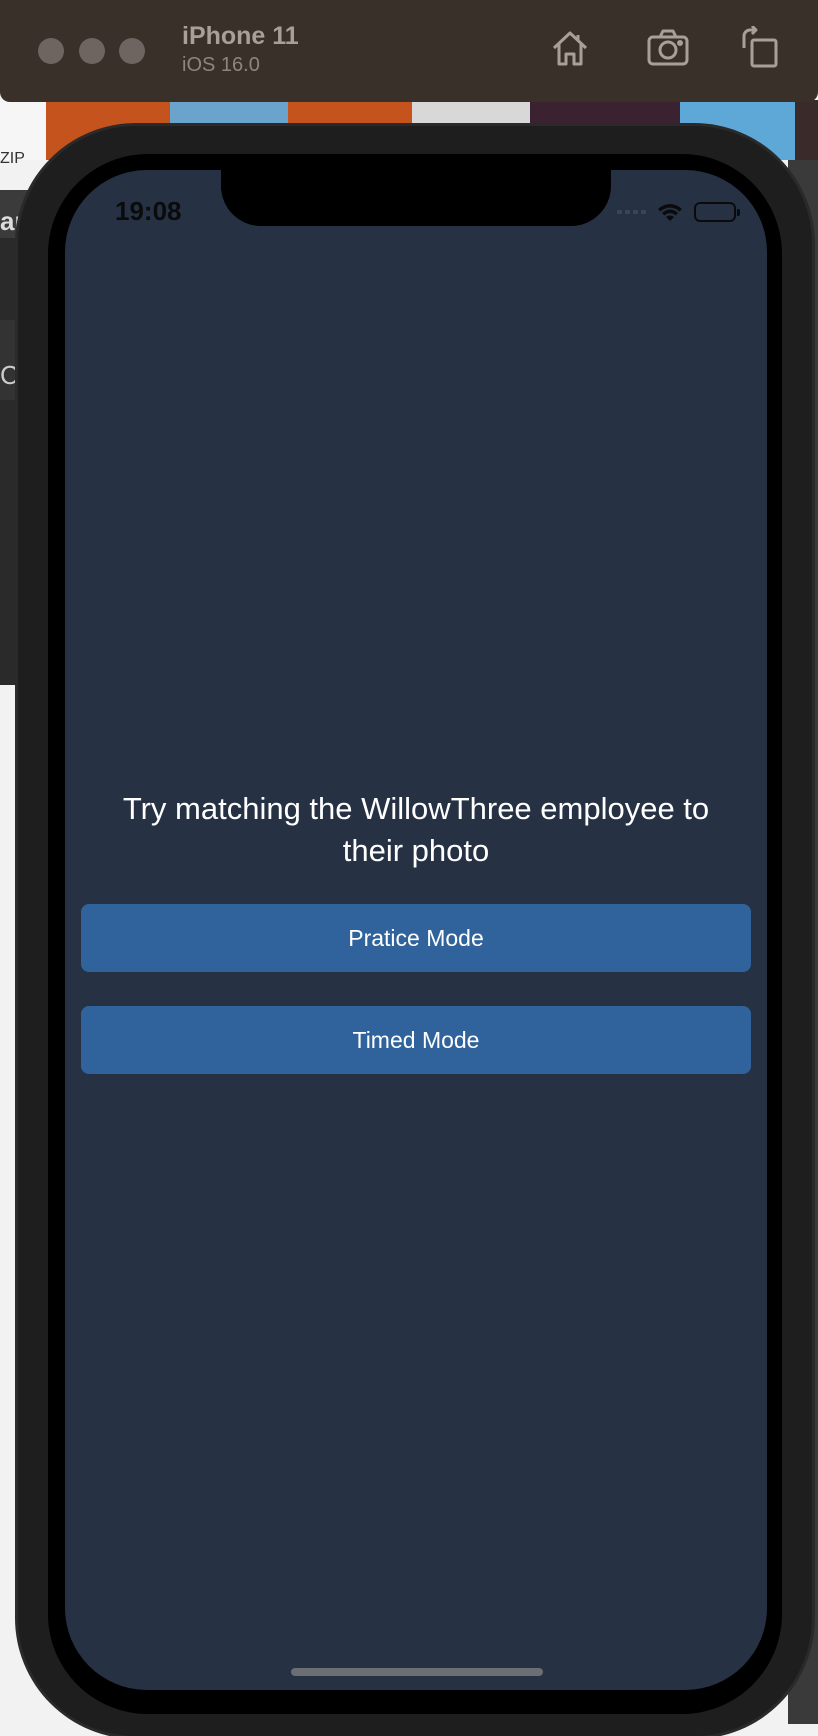  What do you see at coordinates (132, 51) in the screenshot?
I see `window-zoom-button` at bounding box center [132, 51].